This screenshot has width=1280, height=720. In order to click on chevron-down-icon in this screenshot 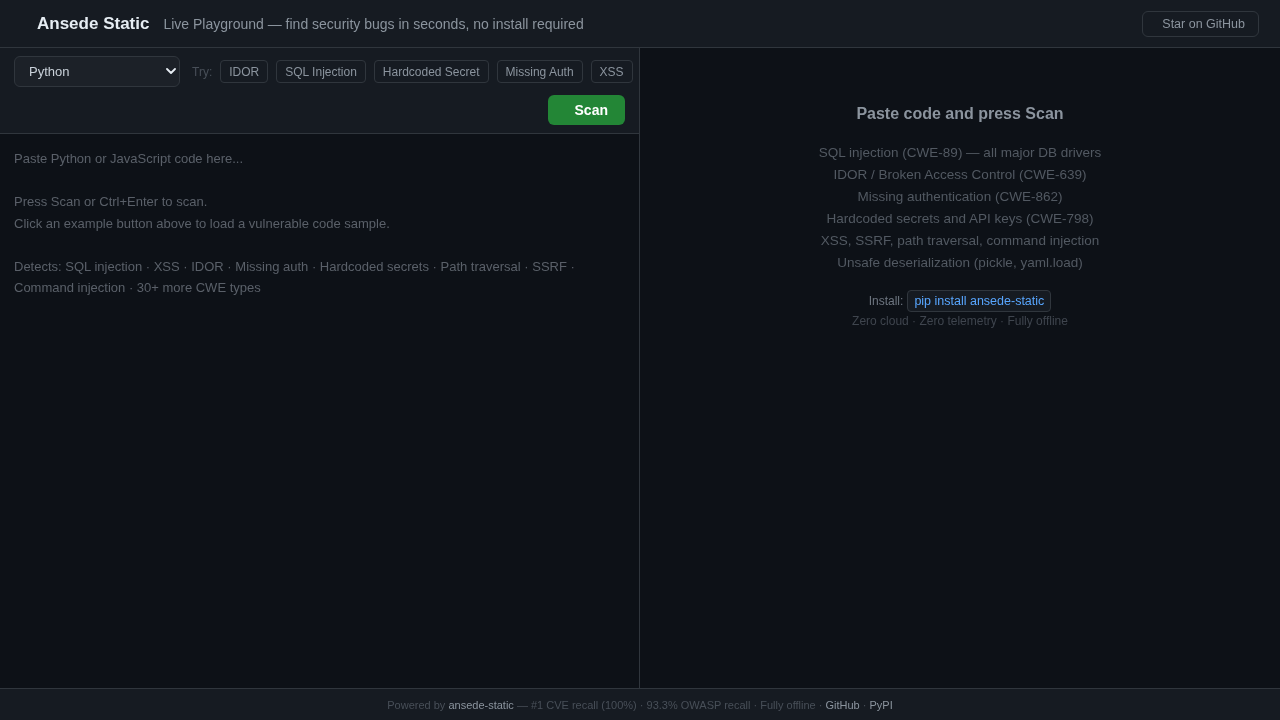, I will do `click(171, 71)`.